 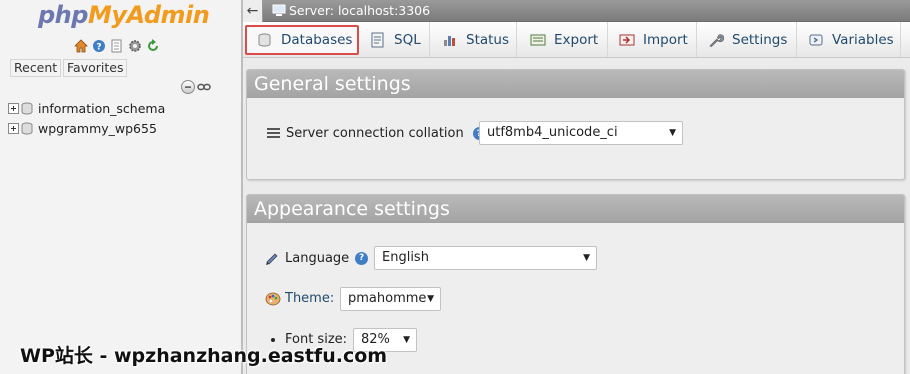 I want to click on collation-select: utf8mb4_unicode_ci ▼, so click(x=581, y=133).